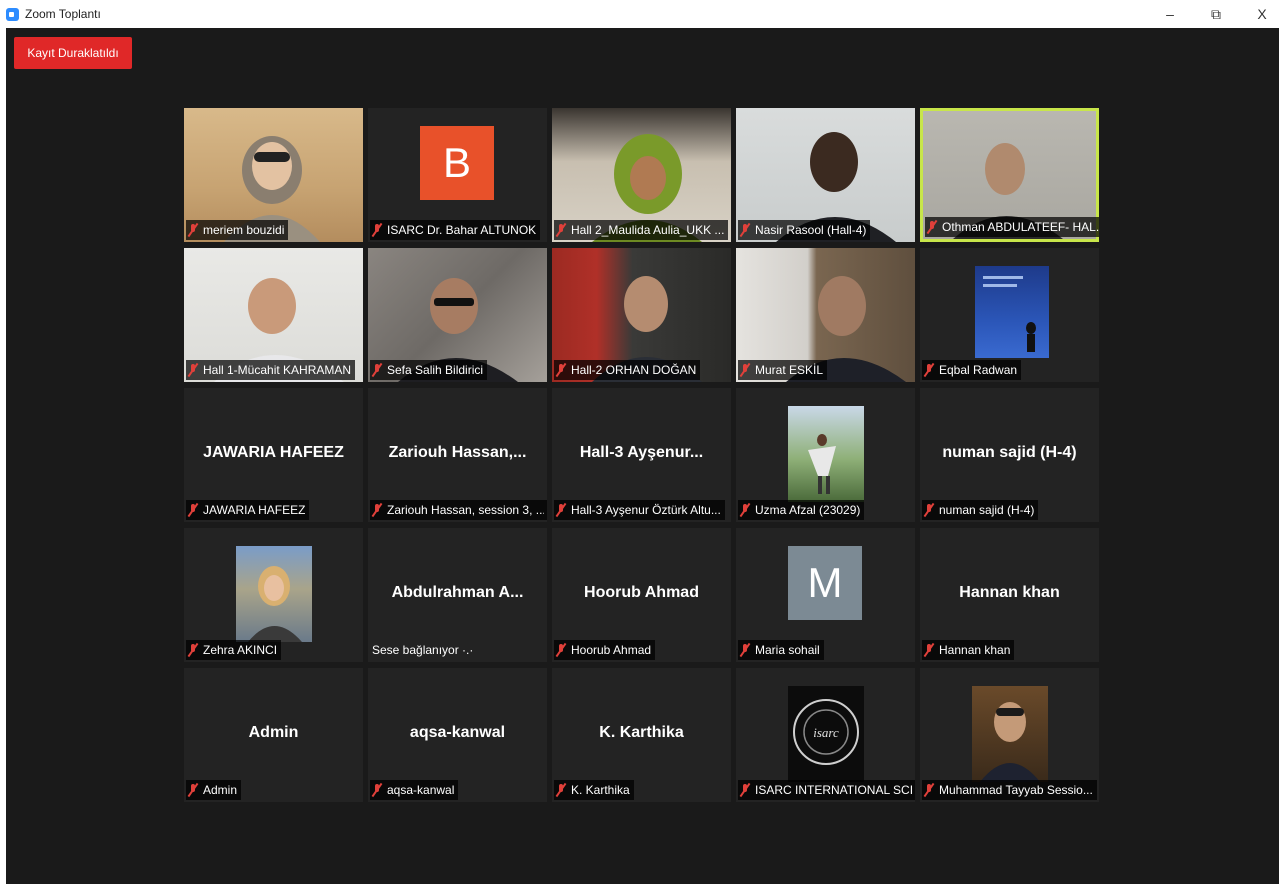  I want to click on participant-display-name: aqsa-kanwal, so click(457, 732).